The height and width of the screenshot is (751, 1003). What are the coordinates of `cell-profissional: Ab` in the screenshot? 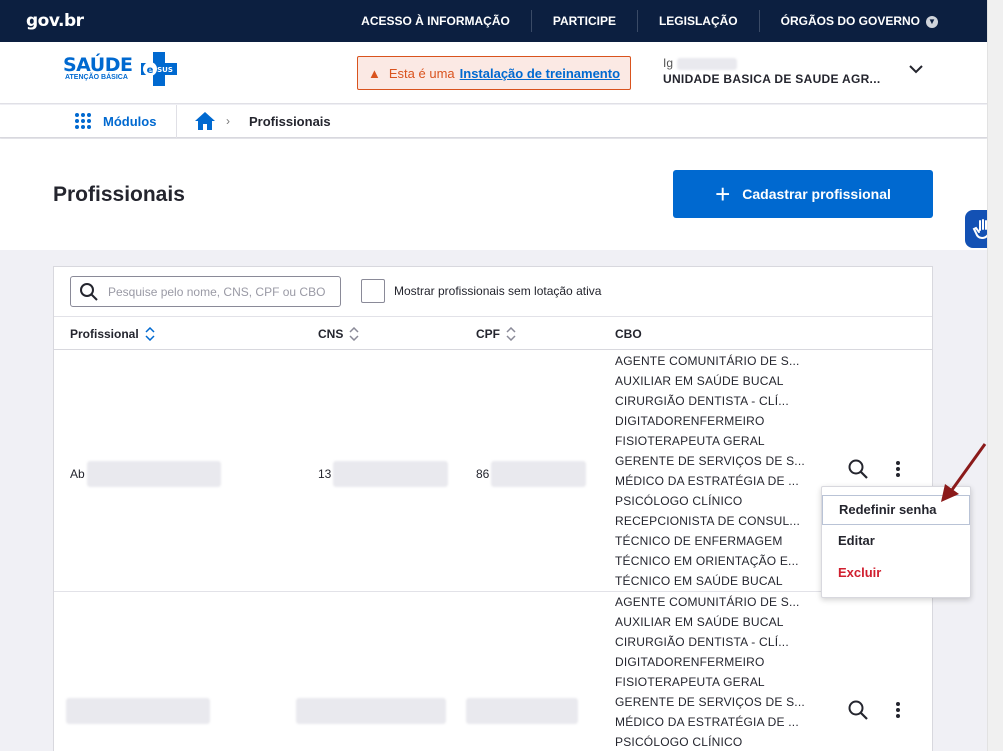 It's located at (145, 474).